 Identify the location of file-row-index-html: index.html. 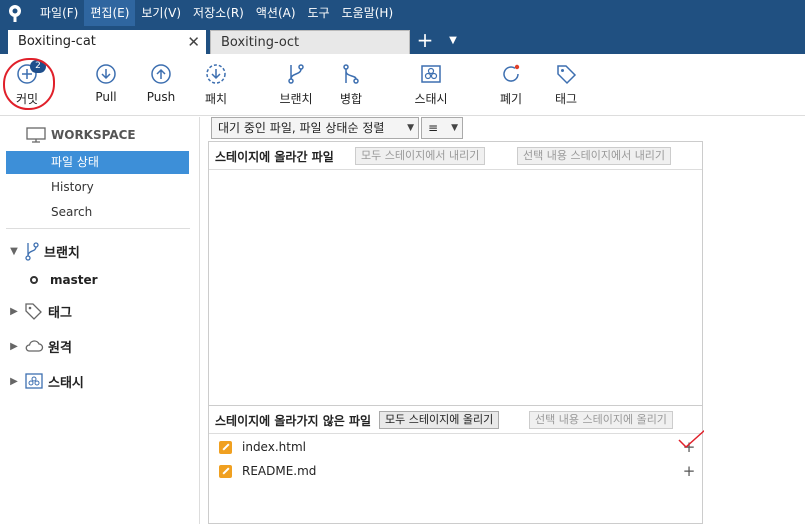
(262, 447).